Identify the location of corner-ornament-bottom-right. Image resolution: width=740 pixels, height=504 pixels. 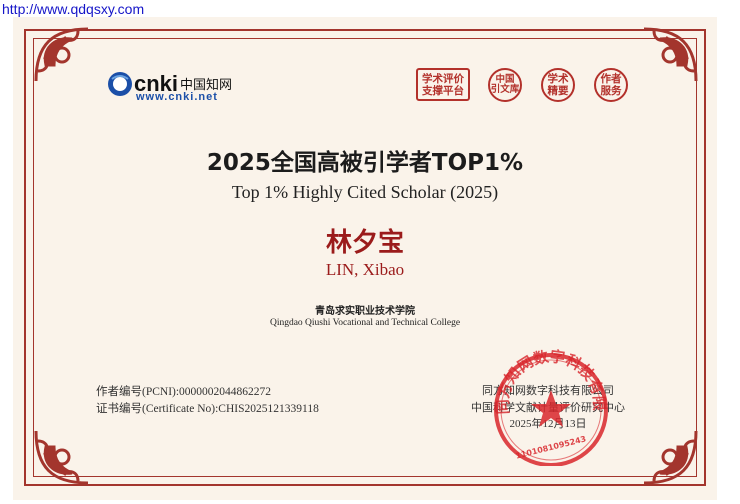
(670, 457).